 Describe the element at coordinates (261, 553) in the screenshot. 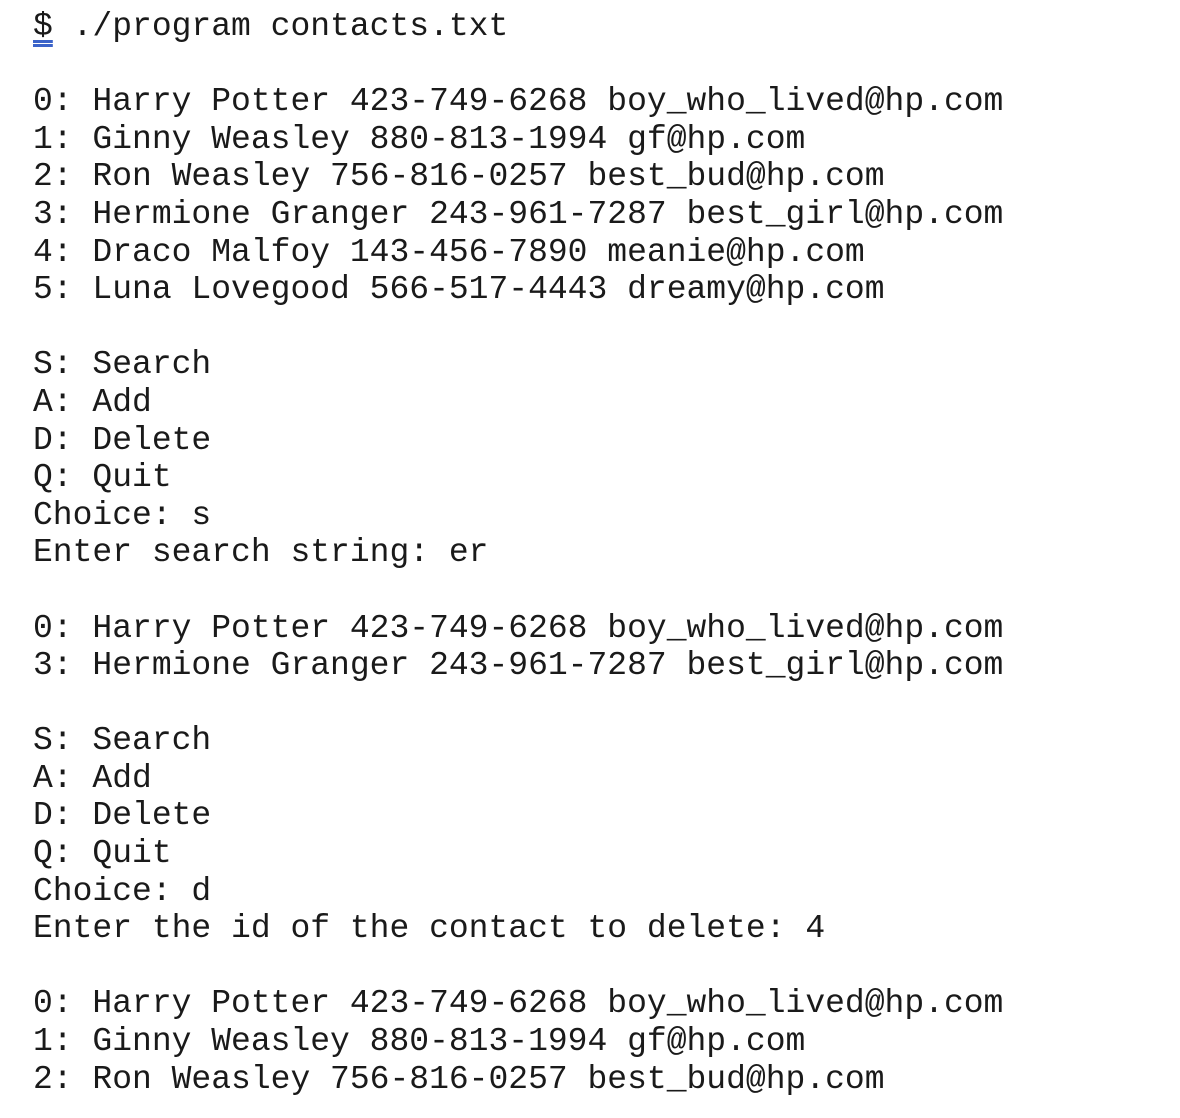

I see `search-prompt-line: Enter search string: er` at that location.